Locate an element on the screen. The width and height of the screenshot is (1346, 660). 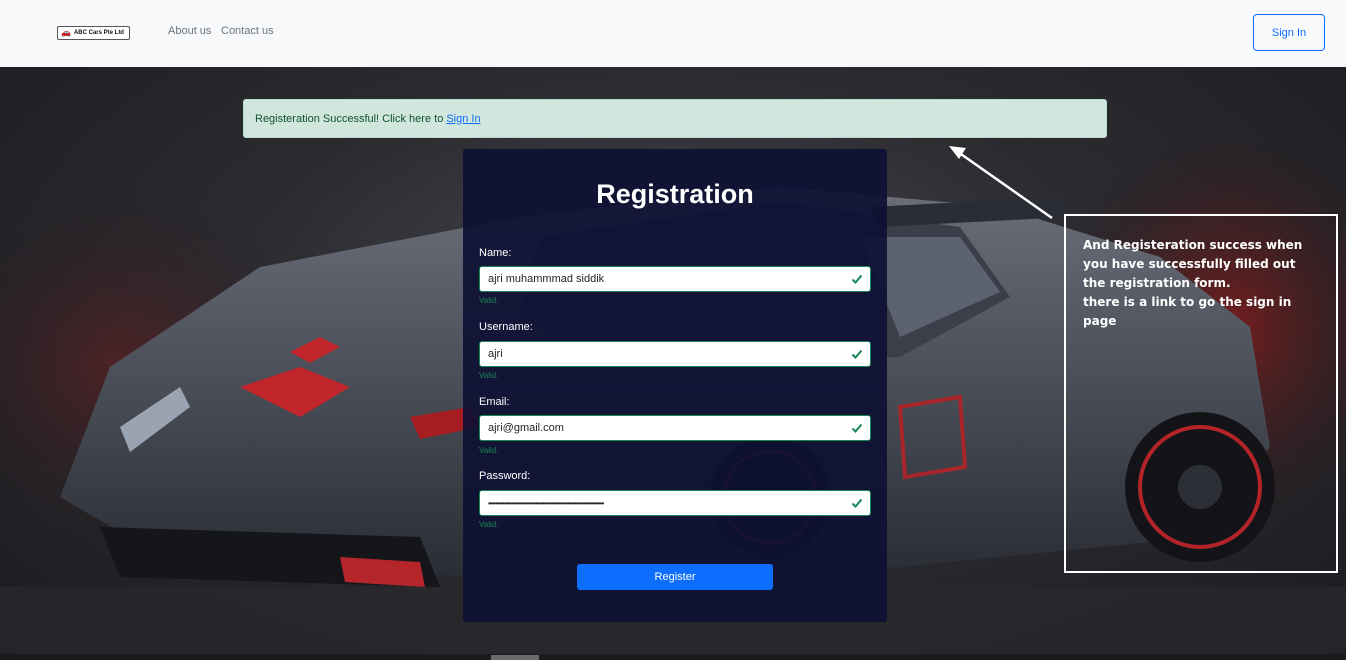
sign-in-button: Sign In is located at coordinates (1289, 32).